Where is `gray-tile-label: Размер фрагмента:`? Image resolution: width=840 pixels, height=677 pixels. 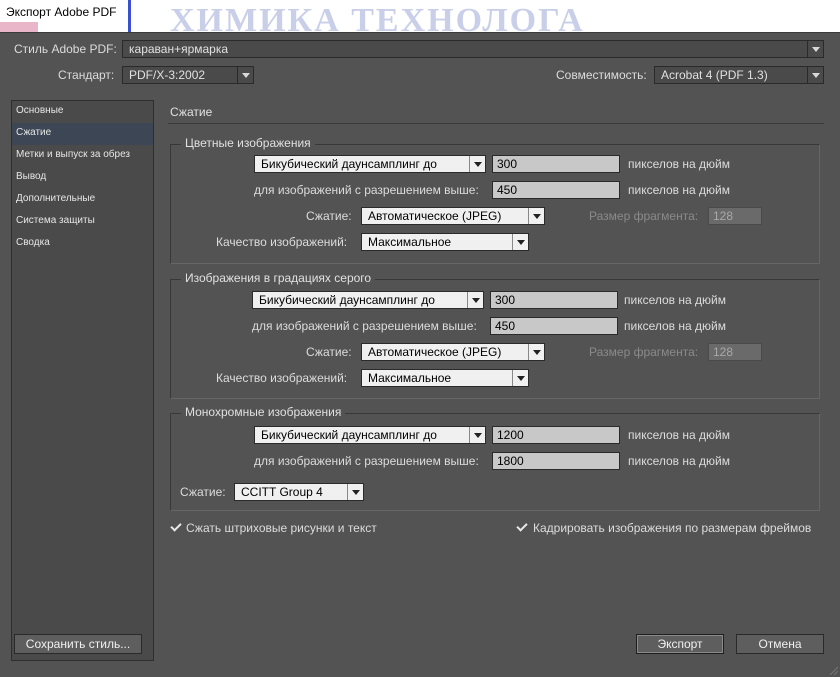
gray-tile-label: Размер фрагмента: is located at coordinates (644, 352).